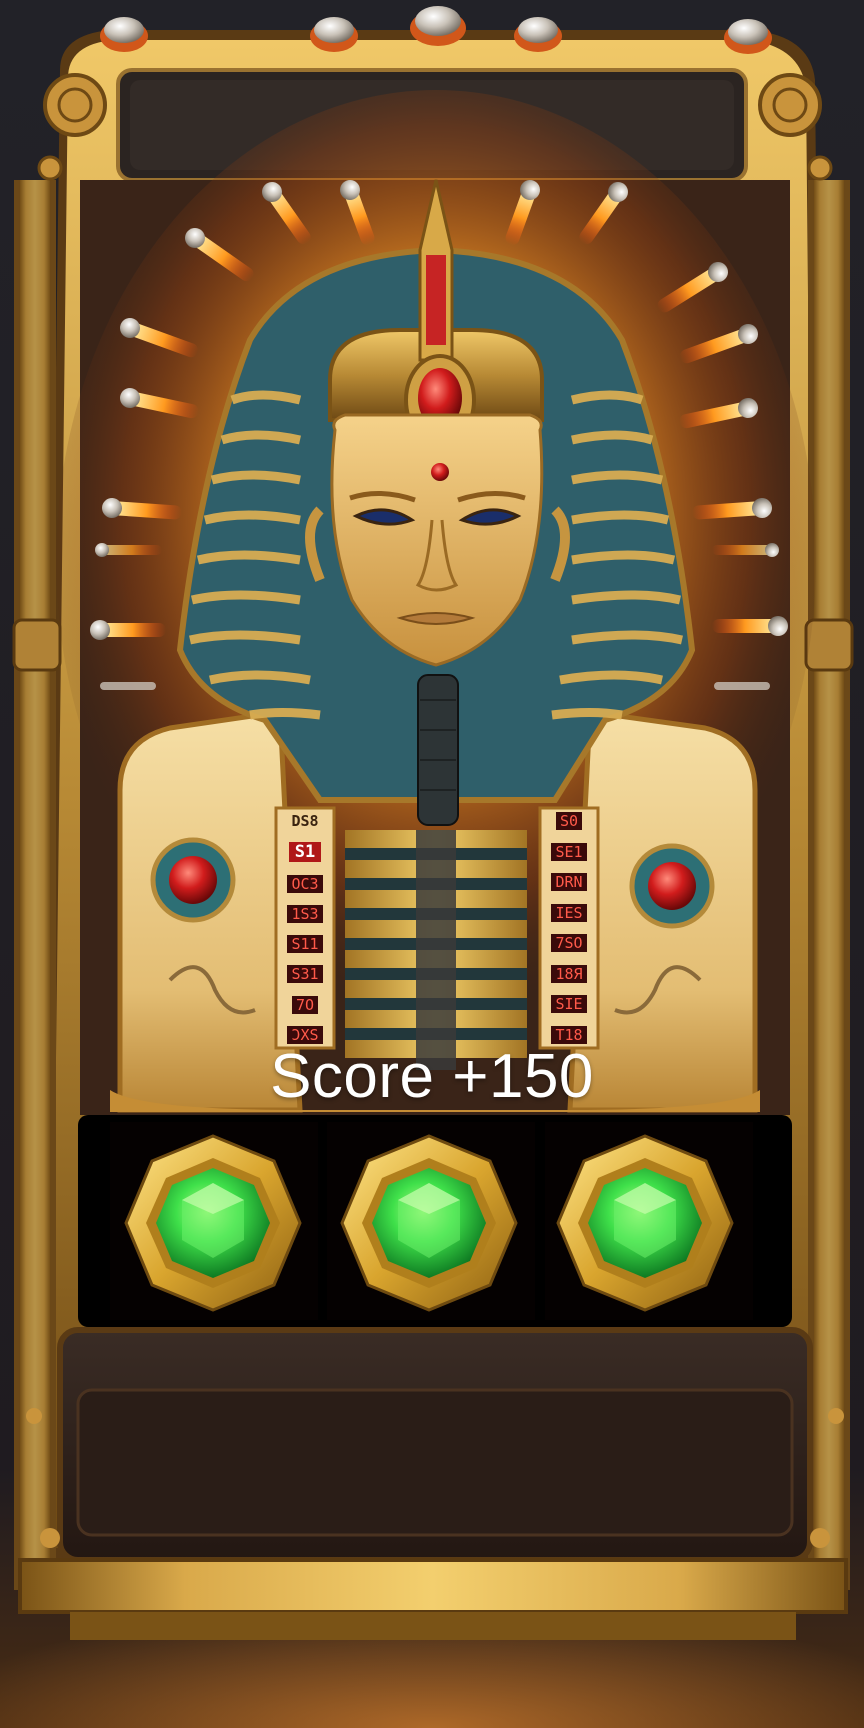  Describe the element at coordinates (569, 973) in the screenshot. I see `glyph-text: 18Я` at that location.